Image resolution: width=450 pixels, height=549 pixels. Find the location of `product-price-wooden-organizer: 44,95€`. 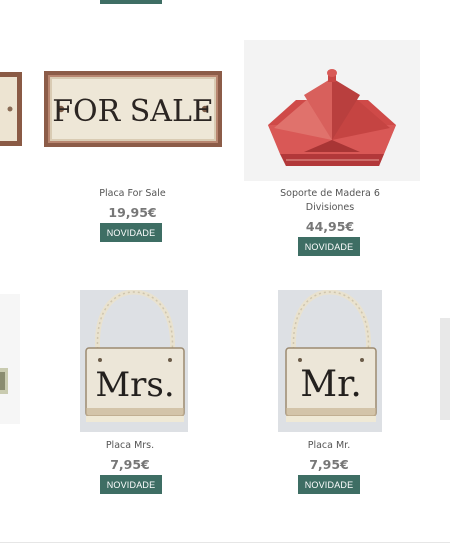

product-price-wooden-organizer: 44,95€ is located at coordinates (330, 226).